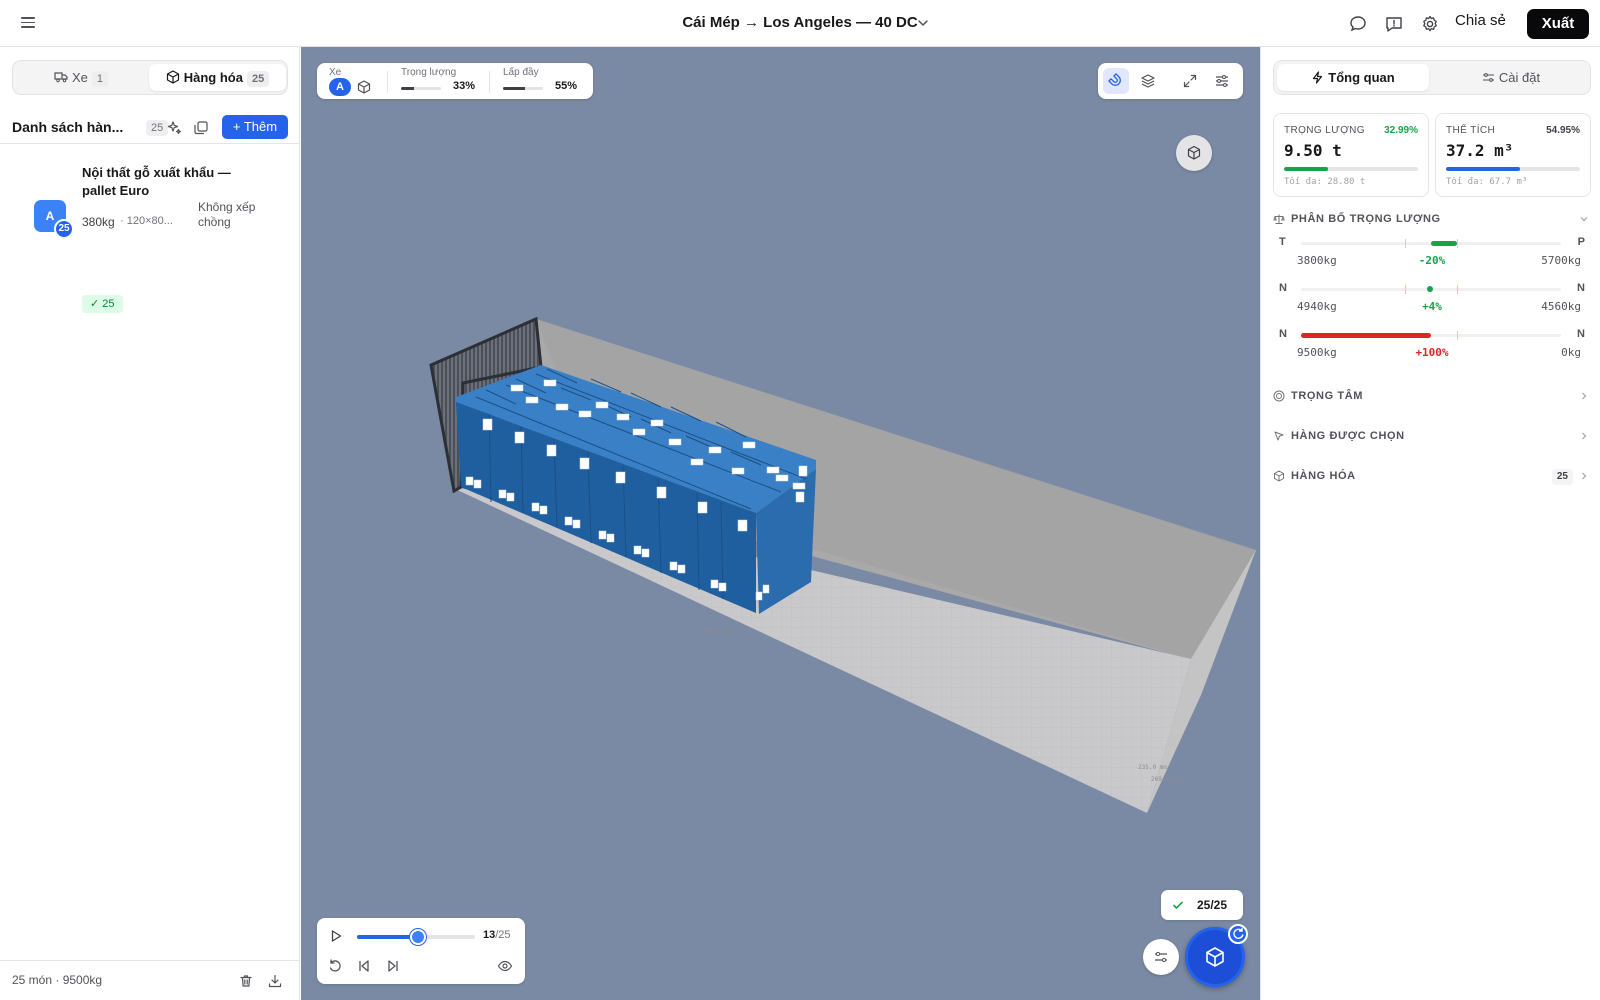  What do you see at coordinates (1480, 150) in the screenshot?
I see `volume-card-value: 37.2 m³` at bounding box center [1480, 150].